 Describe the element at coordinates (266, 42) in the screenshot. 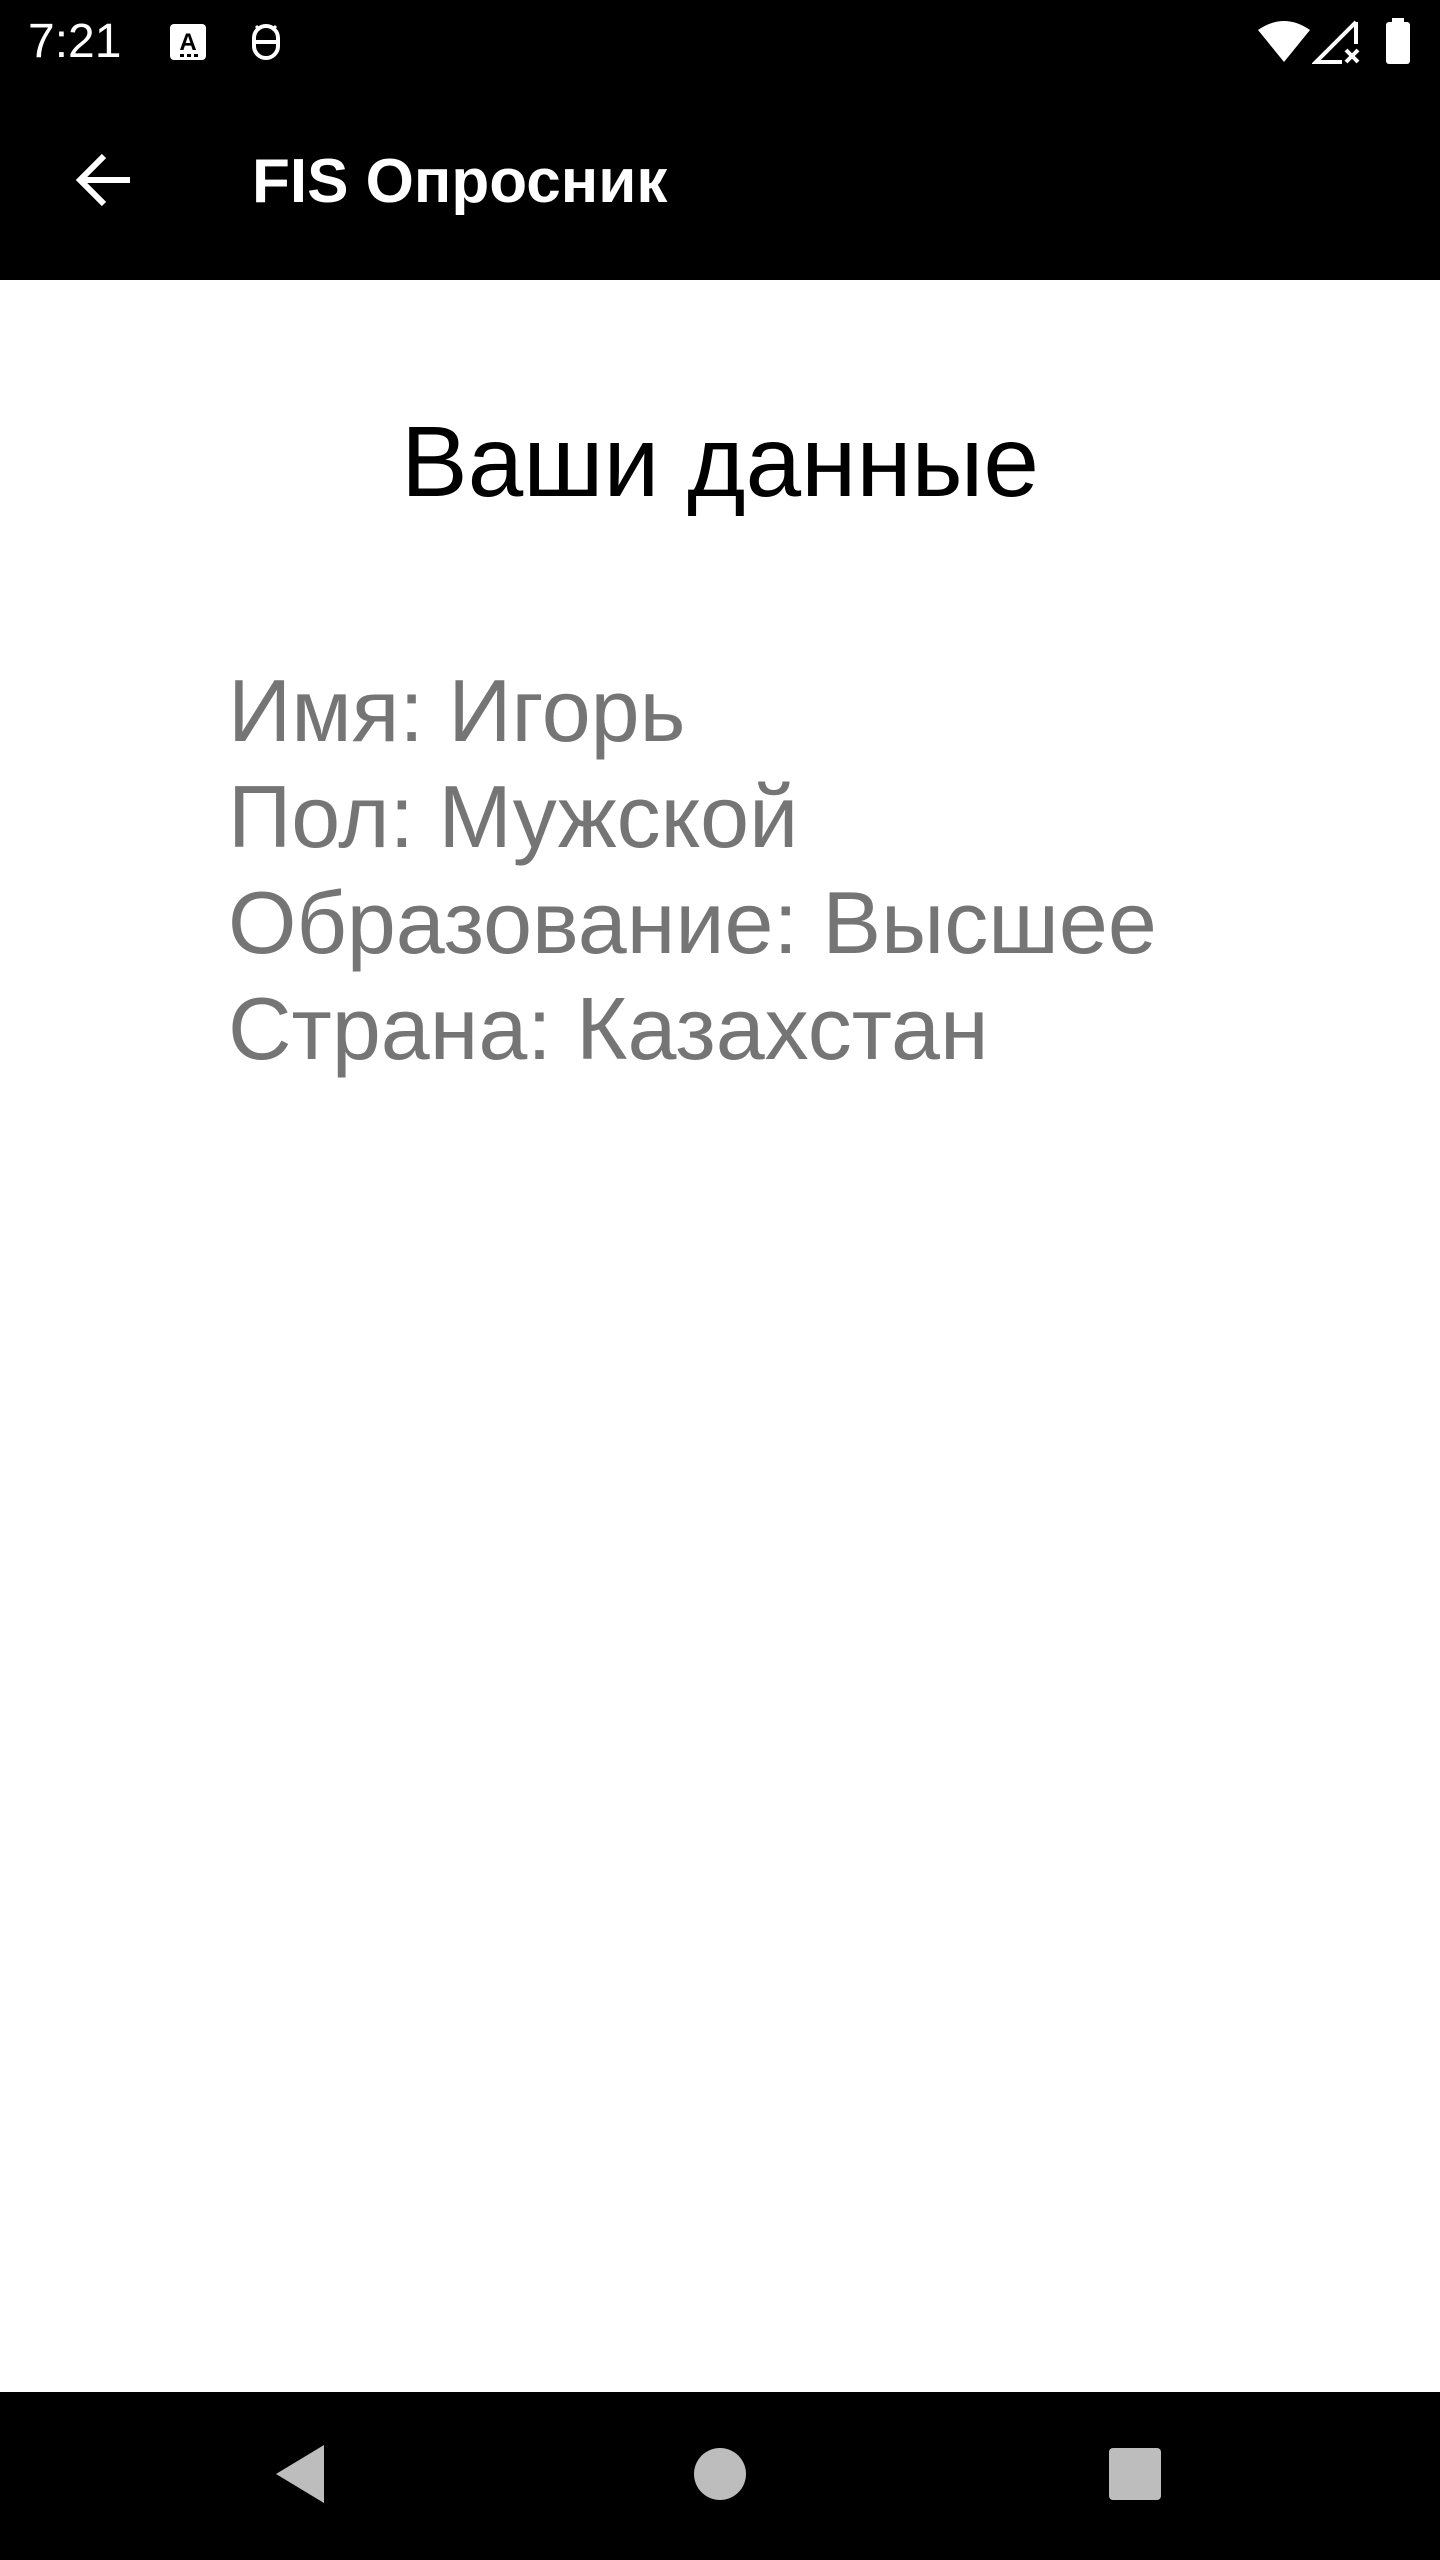

I see `android-debug-icon` at that location.